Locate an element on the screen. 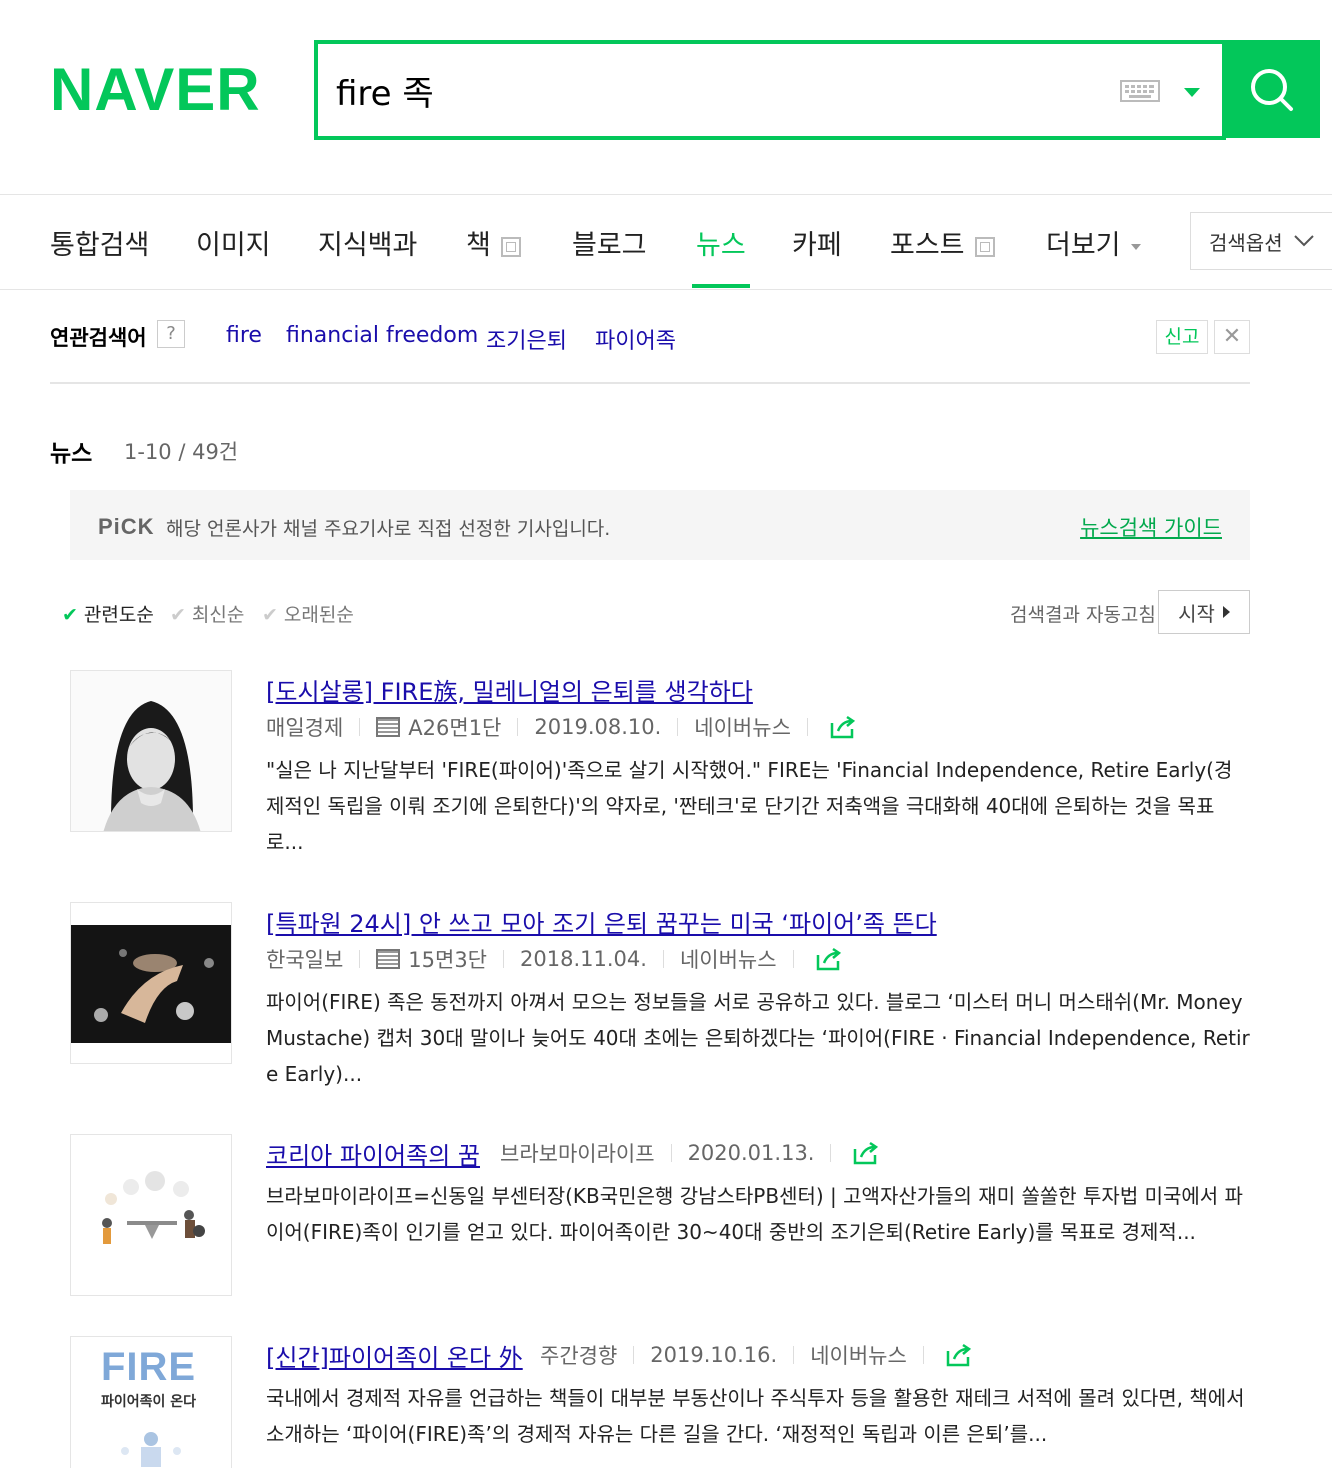 The image size is (1332, 1468). keyboard-icon is located at coordinates (1140, 93).